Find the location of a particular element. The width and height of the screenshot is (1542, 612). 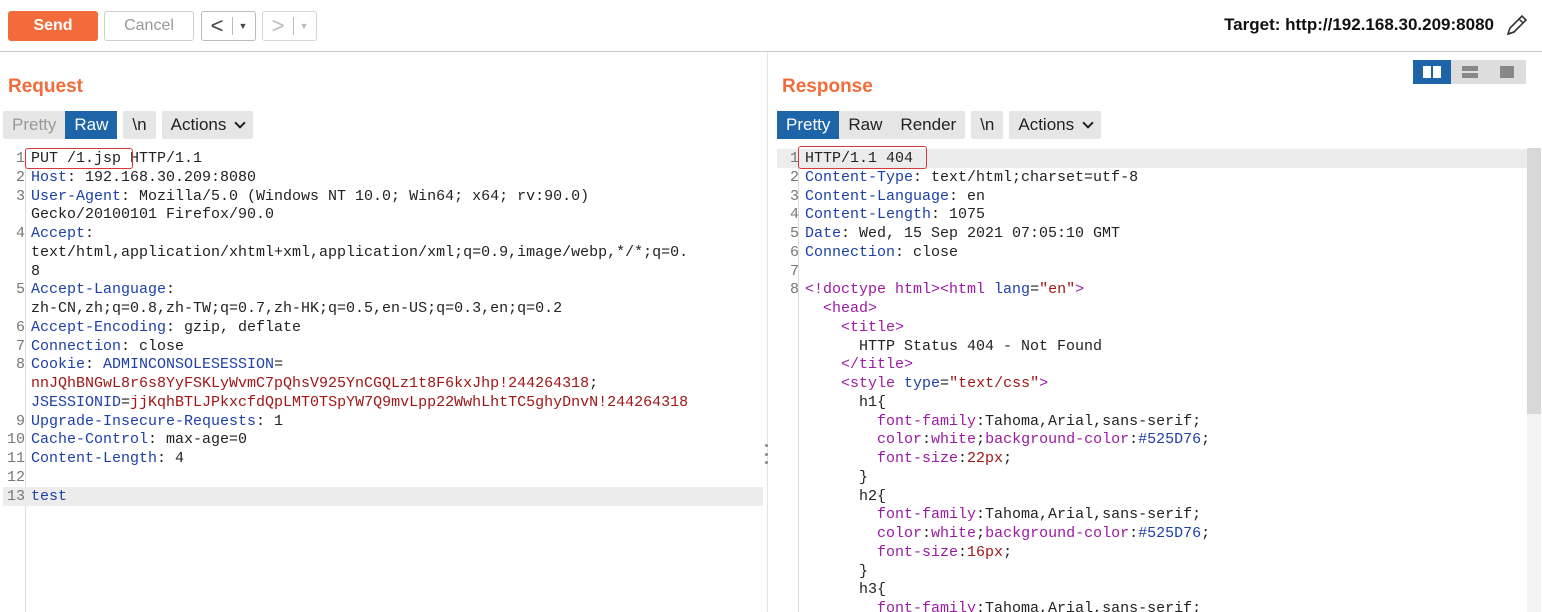

request-code-line: 8 is located at coordinates (383, 271).